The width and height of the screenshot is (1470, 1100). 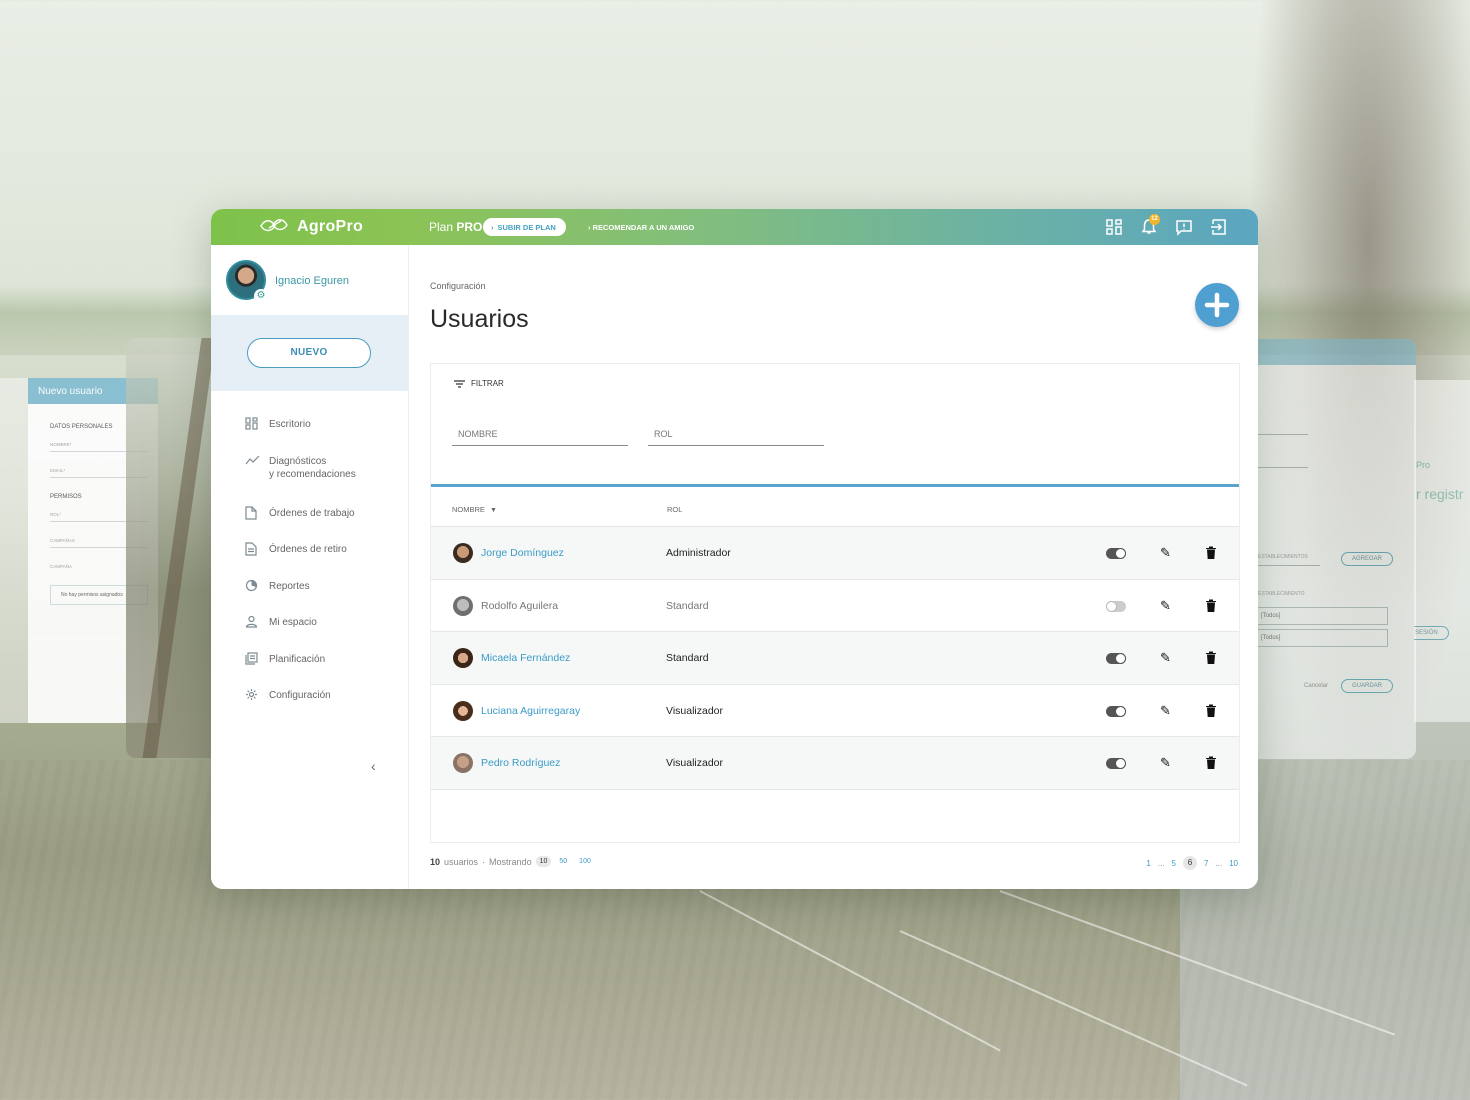 What do you see at coordinates (835, 711) in the screenshot?
I see `table-row: Luciana Aguirregaray Visualizador ✎` at bounding box center [835, 711].